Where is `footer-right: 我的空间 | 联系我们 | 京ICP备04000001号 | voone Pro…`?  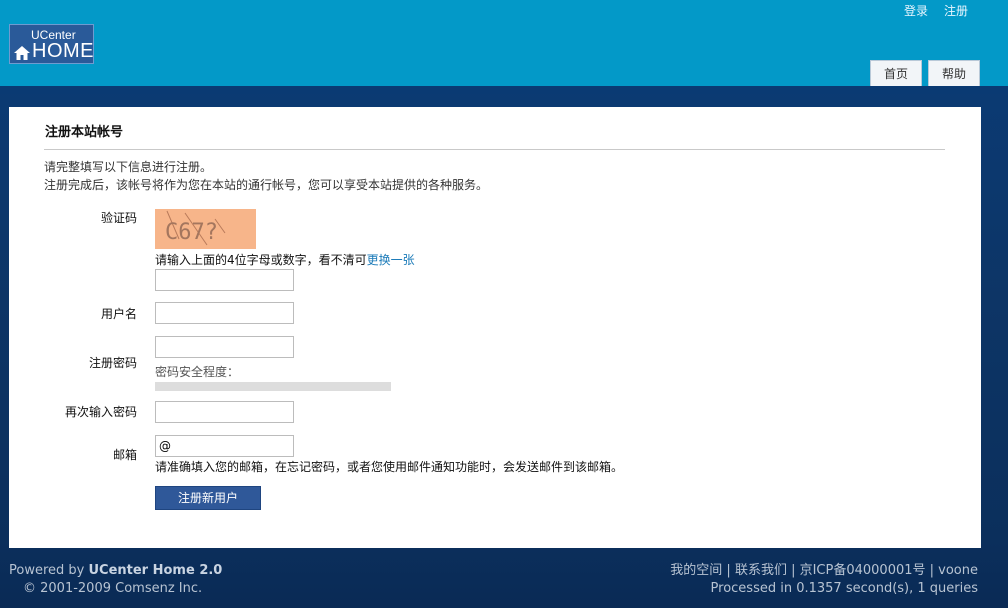 footer-right: 我的空间 | 联系我们 | 京ICP备04000001号 | voone Pro… is located at coordinates (824, 580).